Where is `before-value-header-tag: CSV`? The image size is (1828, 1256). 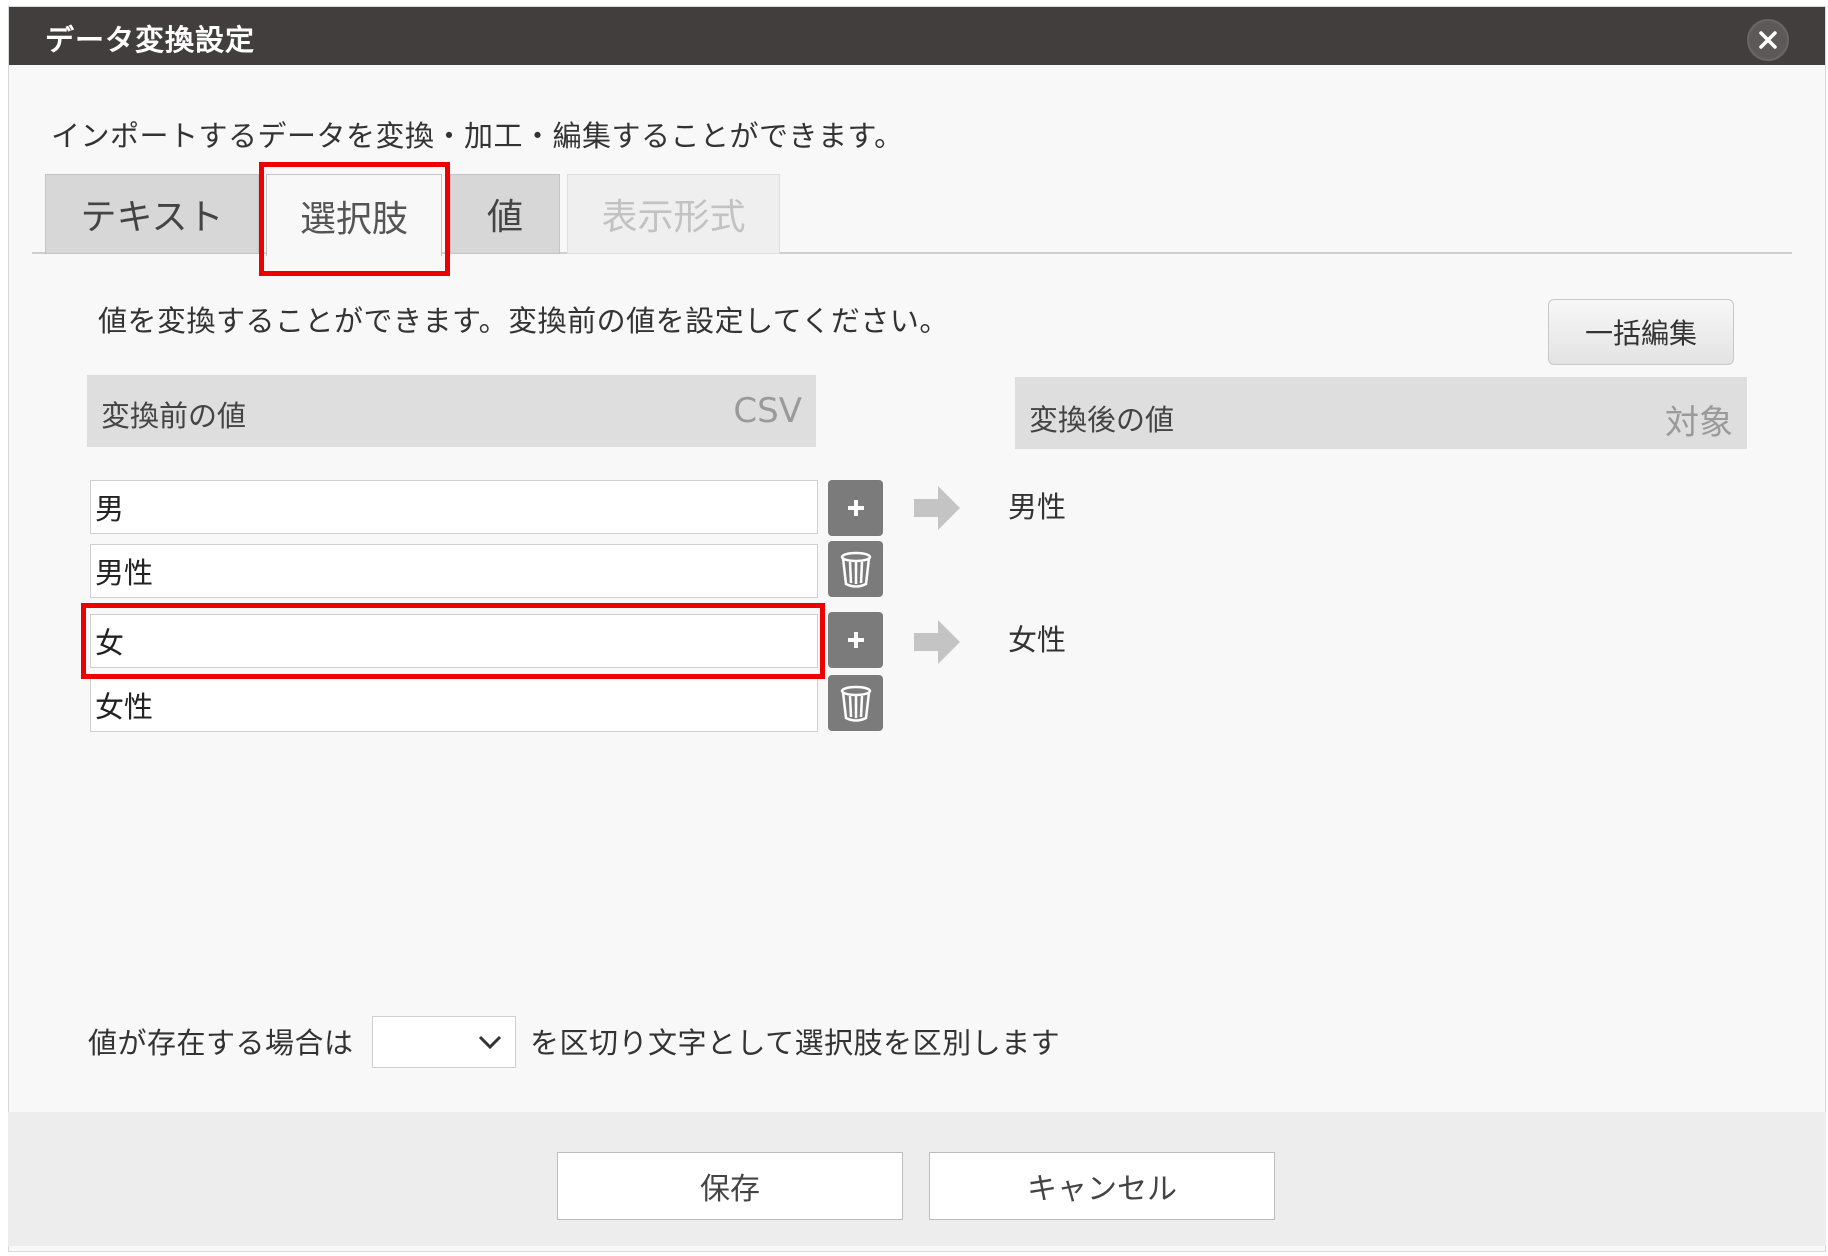 before-value-header-tag: CSV is located at coordinates (767, 411).